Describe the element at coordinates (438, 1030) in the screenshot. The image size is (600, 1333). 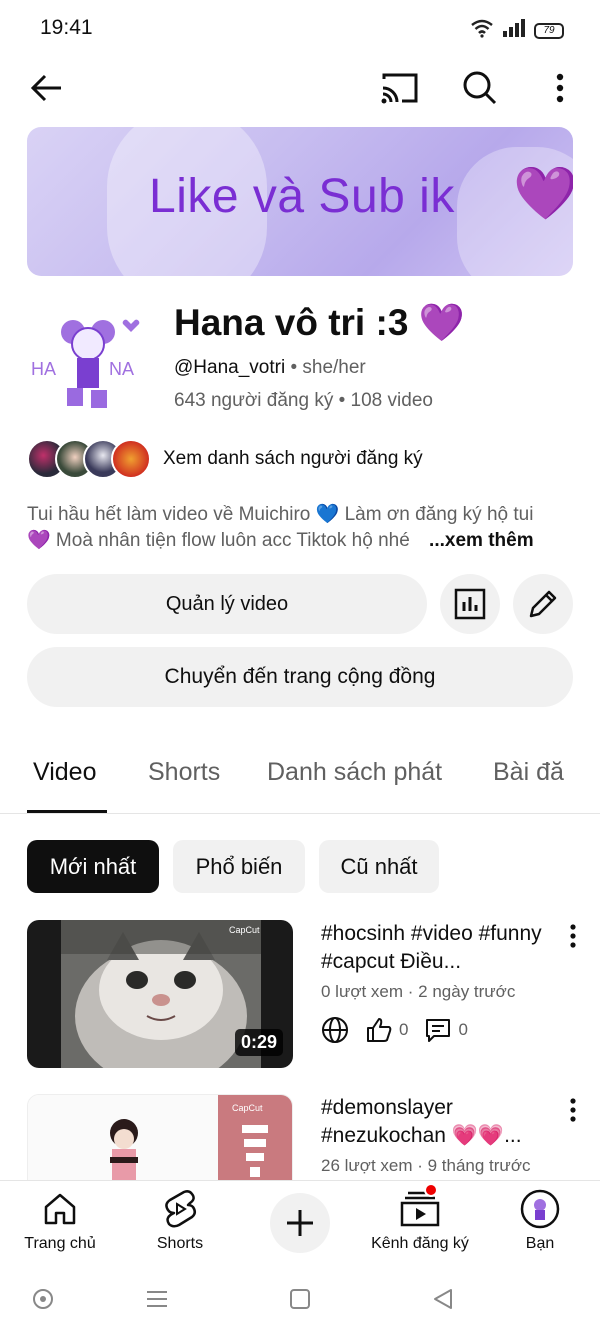
I see `comment-icon` at that location.